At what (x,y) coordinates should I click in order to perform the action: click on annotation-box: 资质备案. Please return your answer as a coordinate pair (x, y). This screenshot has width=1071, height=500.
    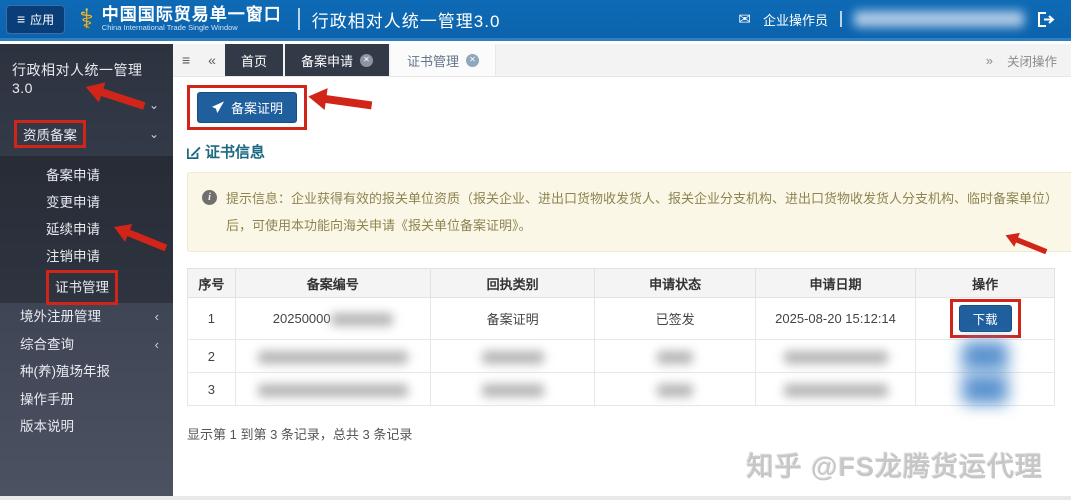
    Looking at the image, I should click on (50, 134).